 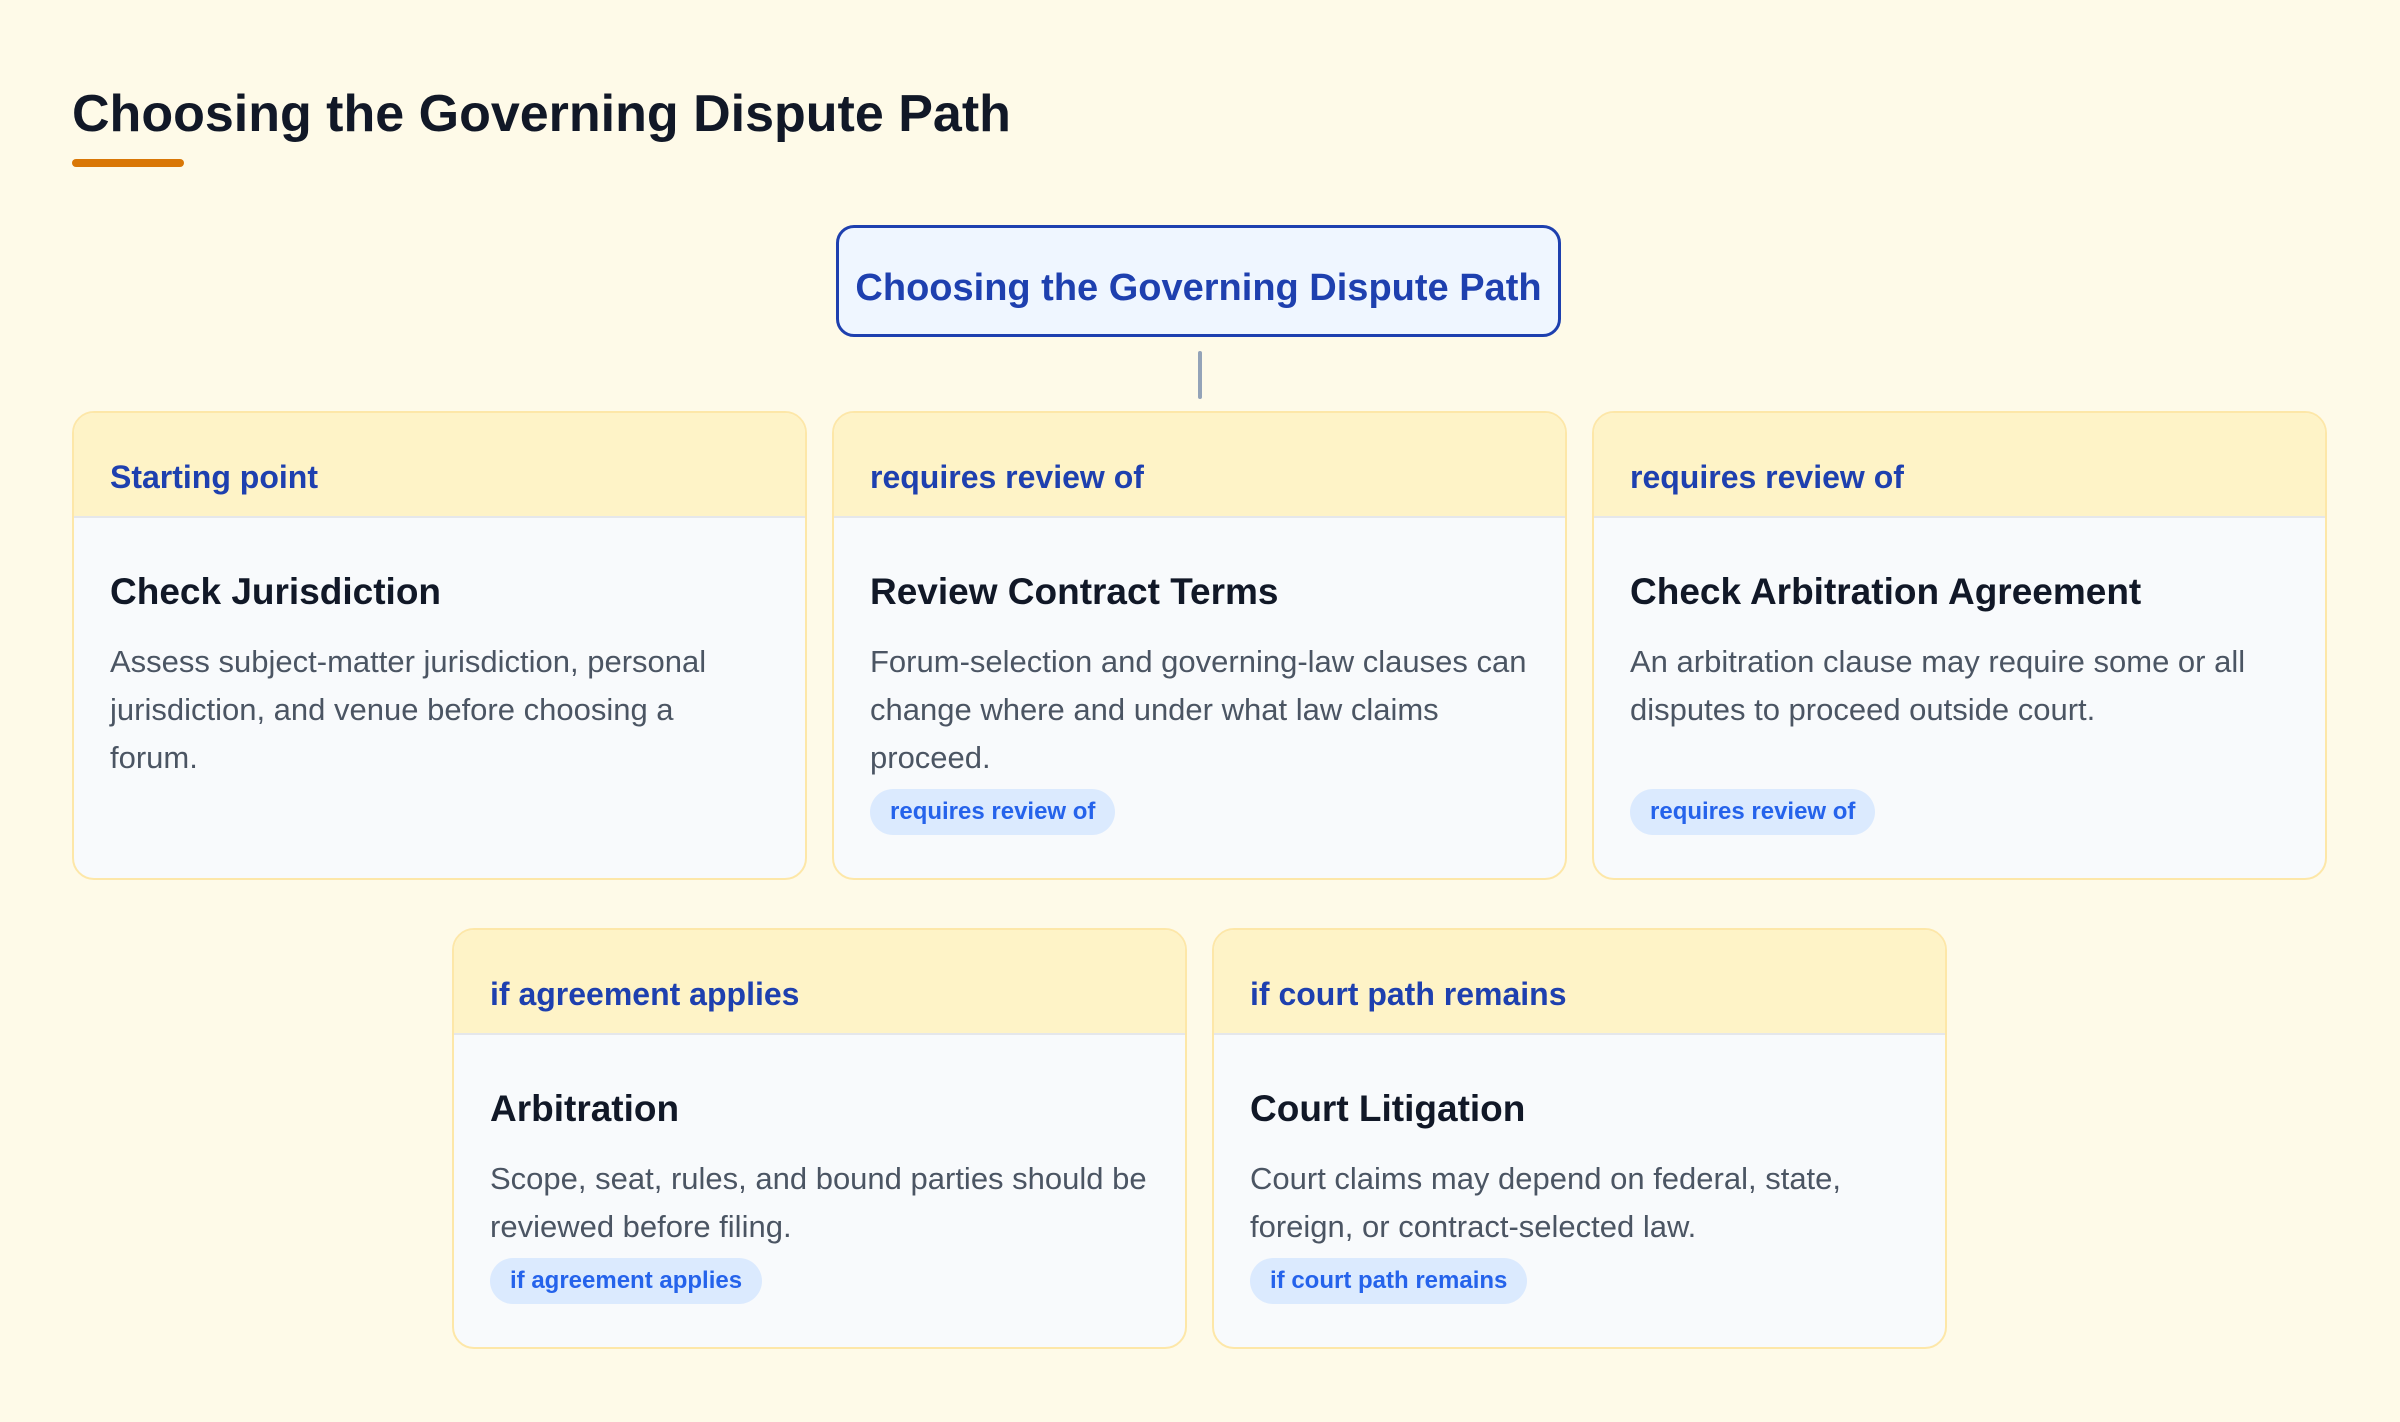 I want to click on root-node: Choosing the Governing Dispute Path, so click(x=1198, y=281).